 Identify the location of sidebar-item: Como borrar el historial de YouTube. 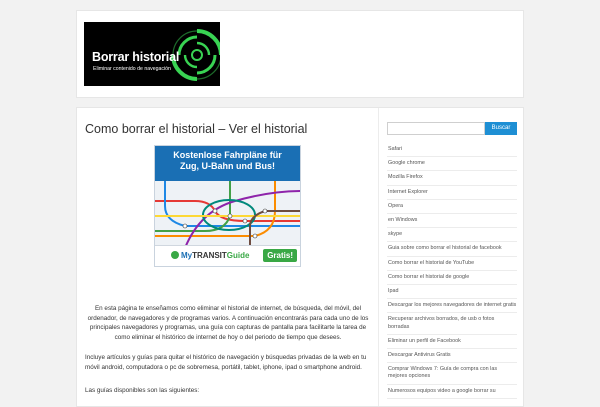
(452, 264).